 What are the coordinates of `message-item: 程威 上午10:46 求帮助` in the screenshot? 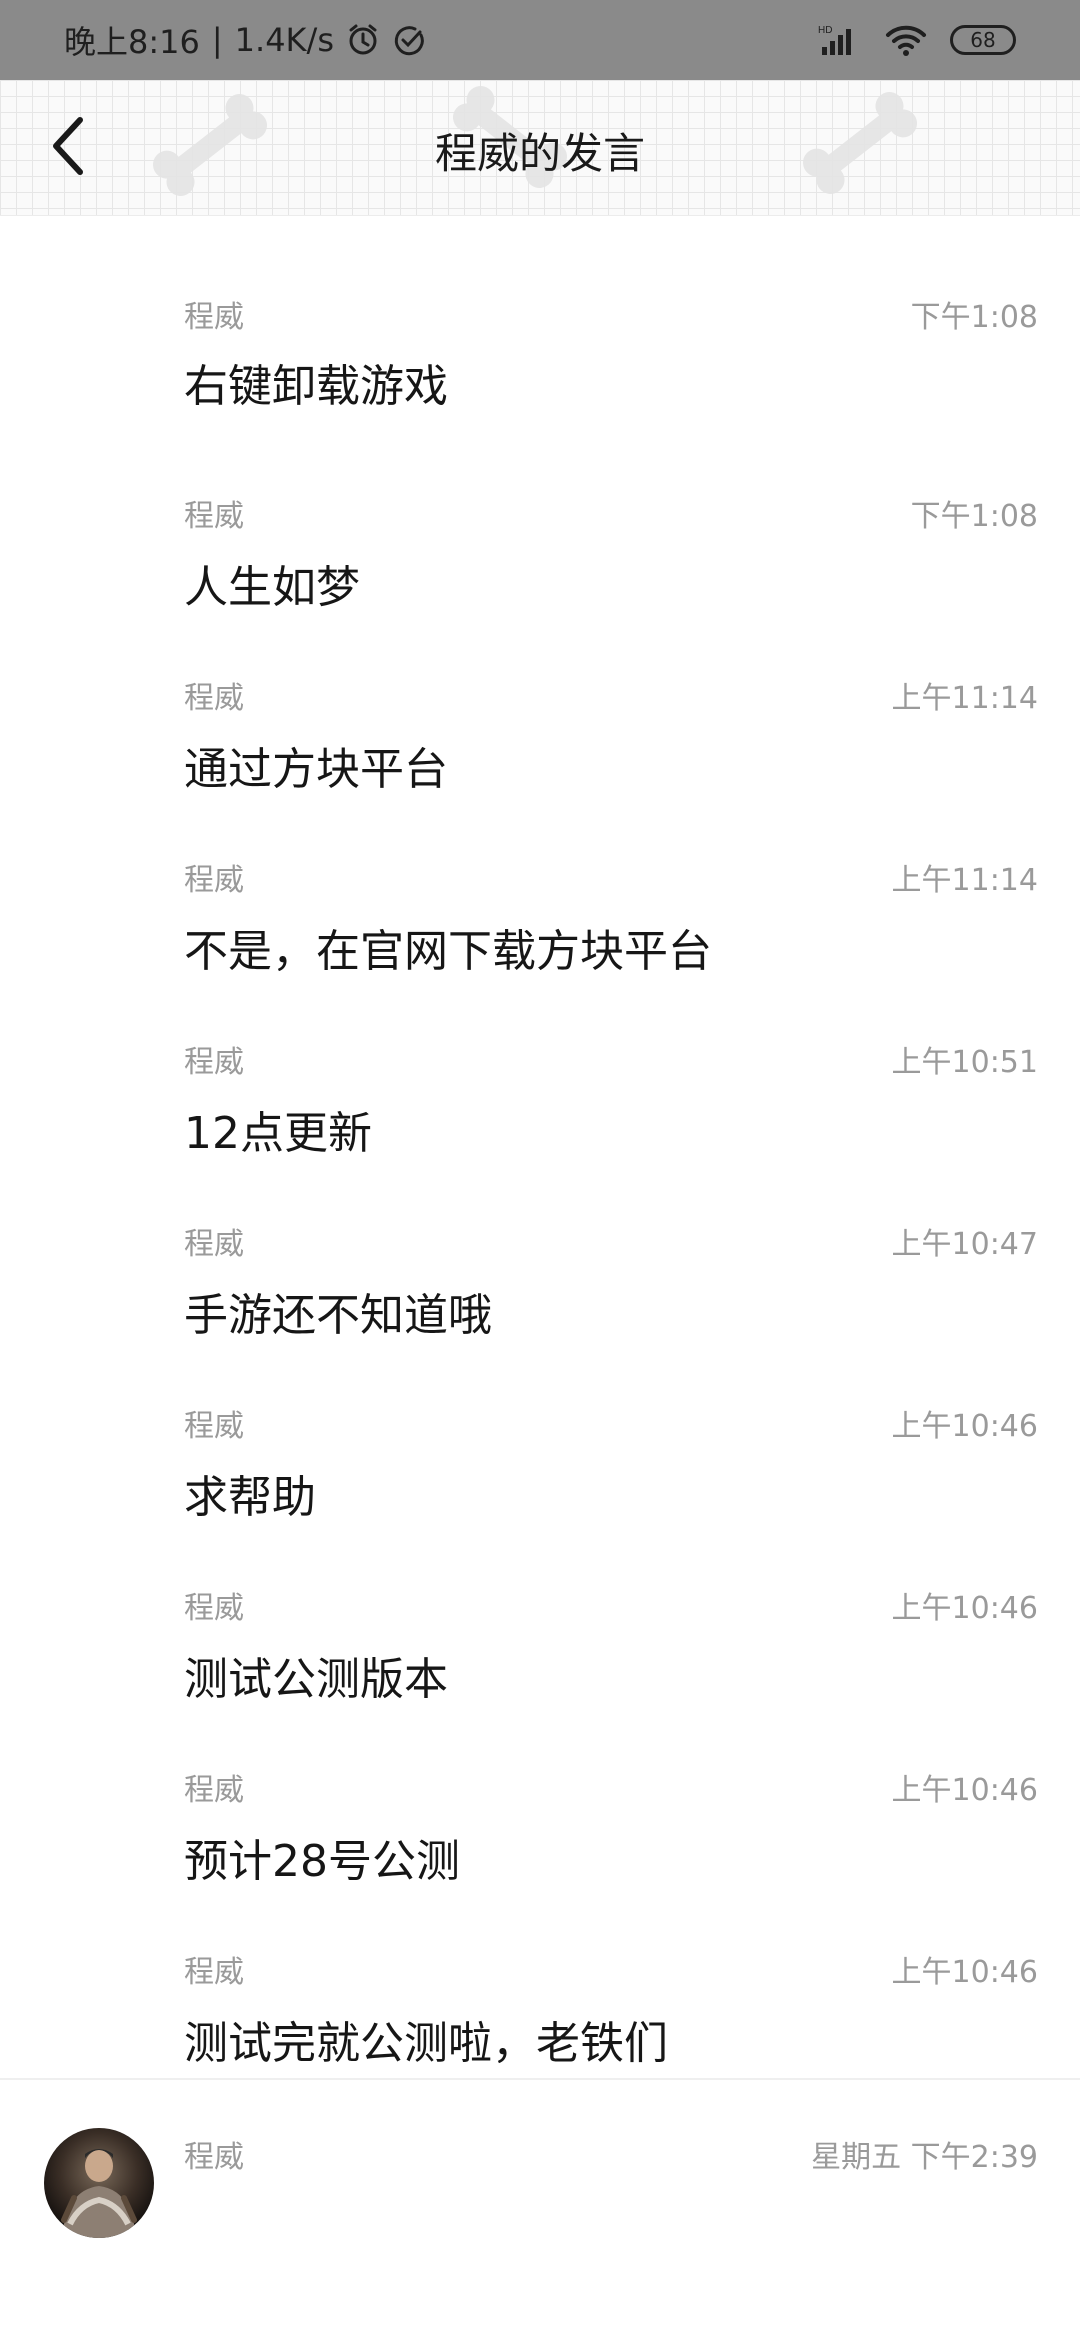 It's located at (540, 1427).